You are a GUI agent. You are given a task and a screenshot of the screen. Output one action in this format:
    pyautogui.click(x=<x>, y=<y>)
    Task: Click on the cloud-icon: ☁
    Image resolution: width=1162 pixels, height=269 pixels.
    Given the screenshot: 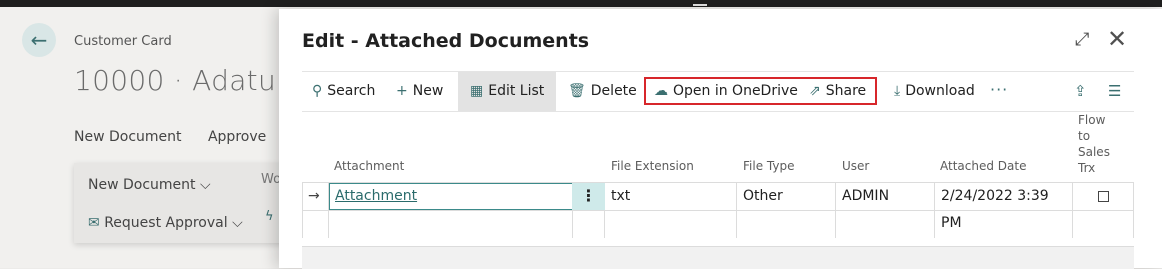 What is the action you would take?
    pyautogui.click(x=661, y=91)
    